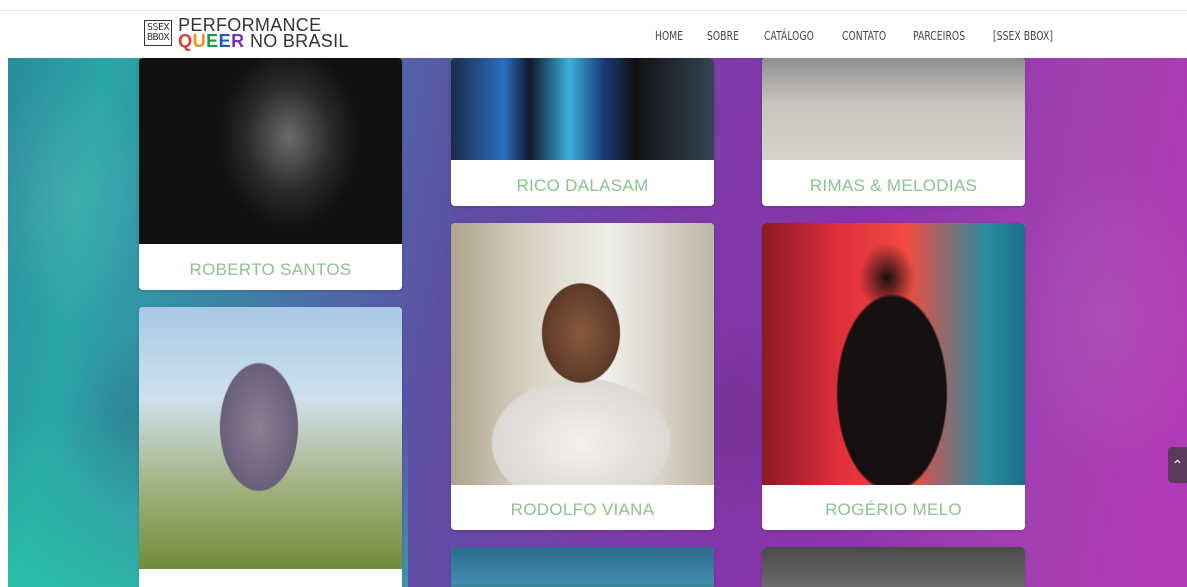  I want to click on logo-queer-letter: R, so click(238, 41).